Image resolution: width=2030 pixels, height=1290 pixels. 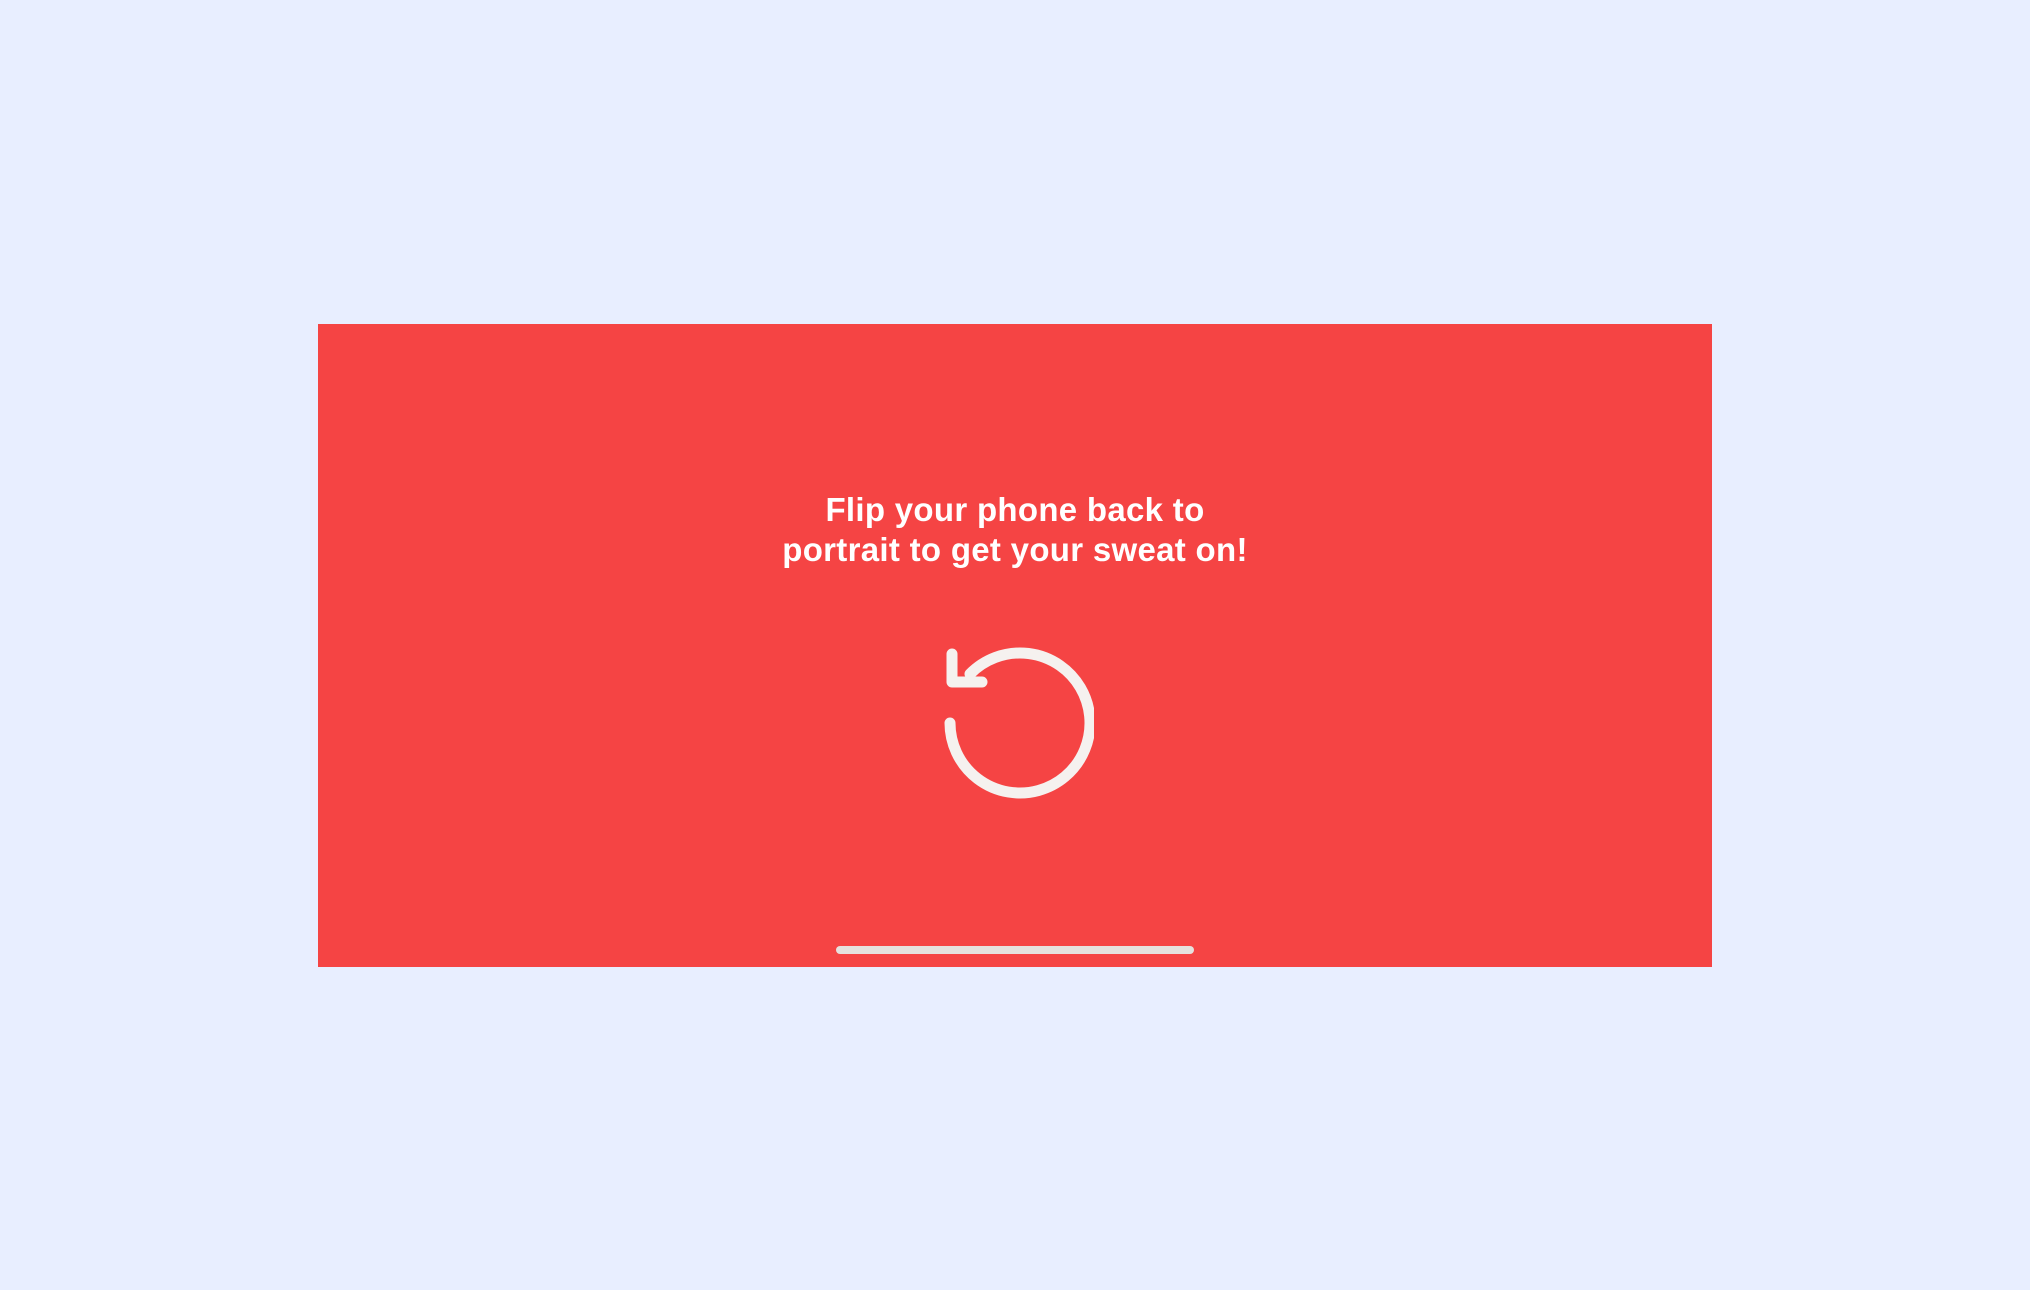 What do you see at coordinates (1015, 509) in the screenshot?
I see `message-line-1: Flip your phone back to` at bounding box center [1015, 509].